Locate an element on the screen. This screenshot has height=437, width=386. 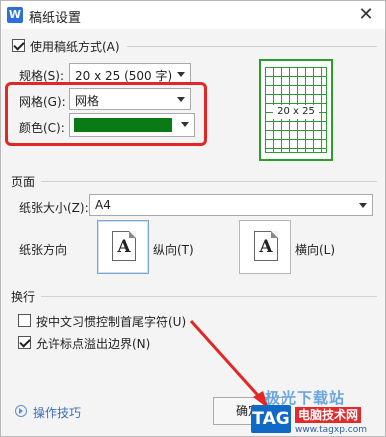
use-paper-label: 使用稿纸方式(A) is located at coordinates (75, 47).